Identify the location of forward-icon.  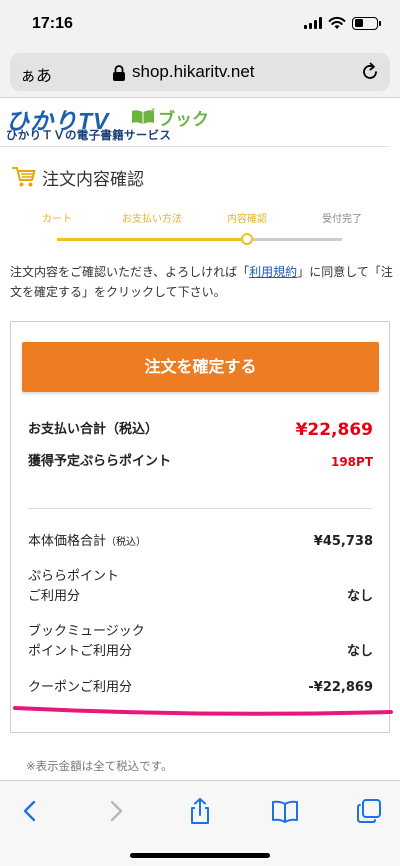
(116, 811).